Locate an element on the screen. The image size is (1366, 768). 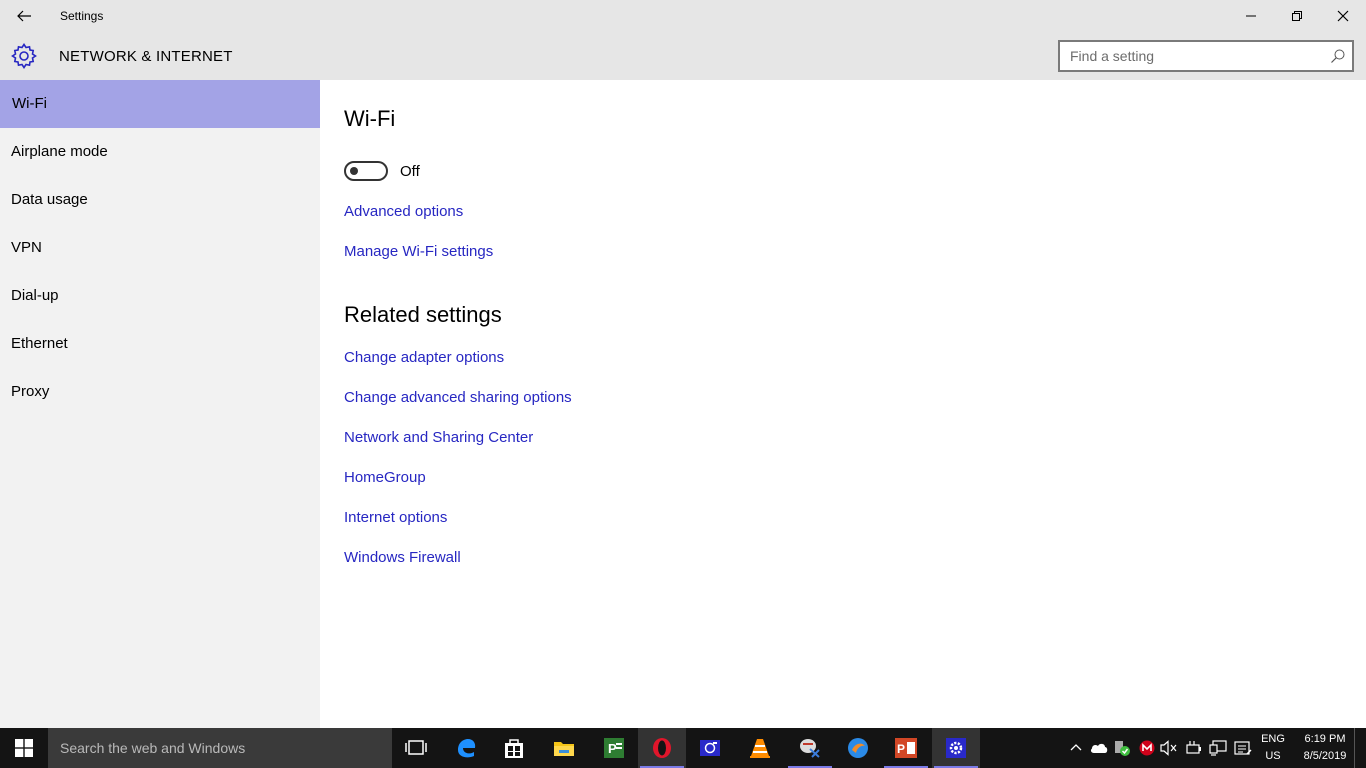
settings-header: NETWORK & INTERNET is located at coordinates (683, 56).